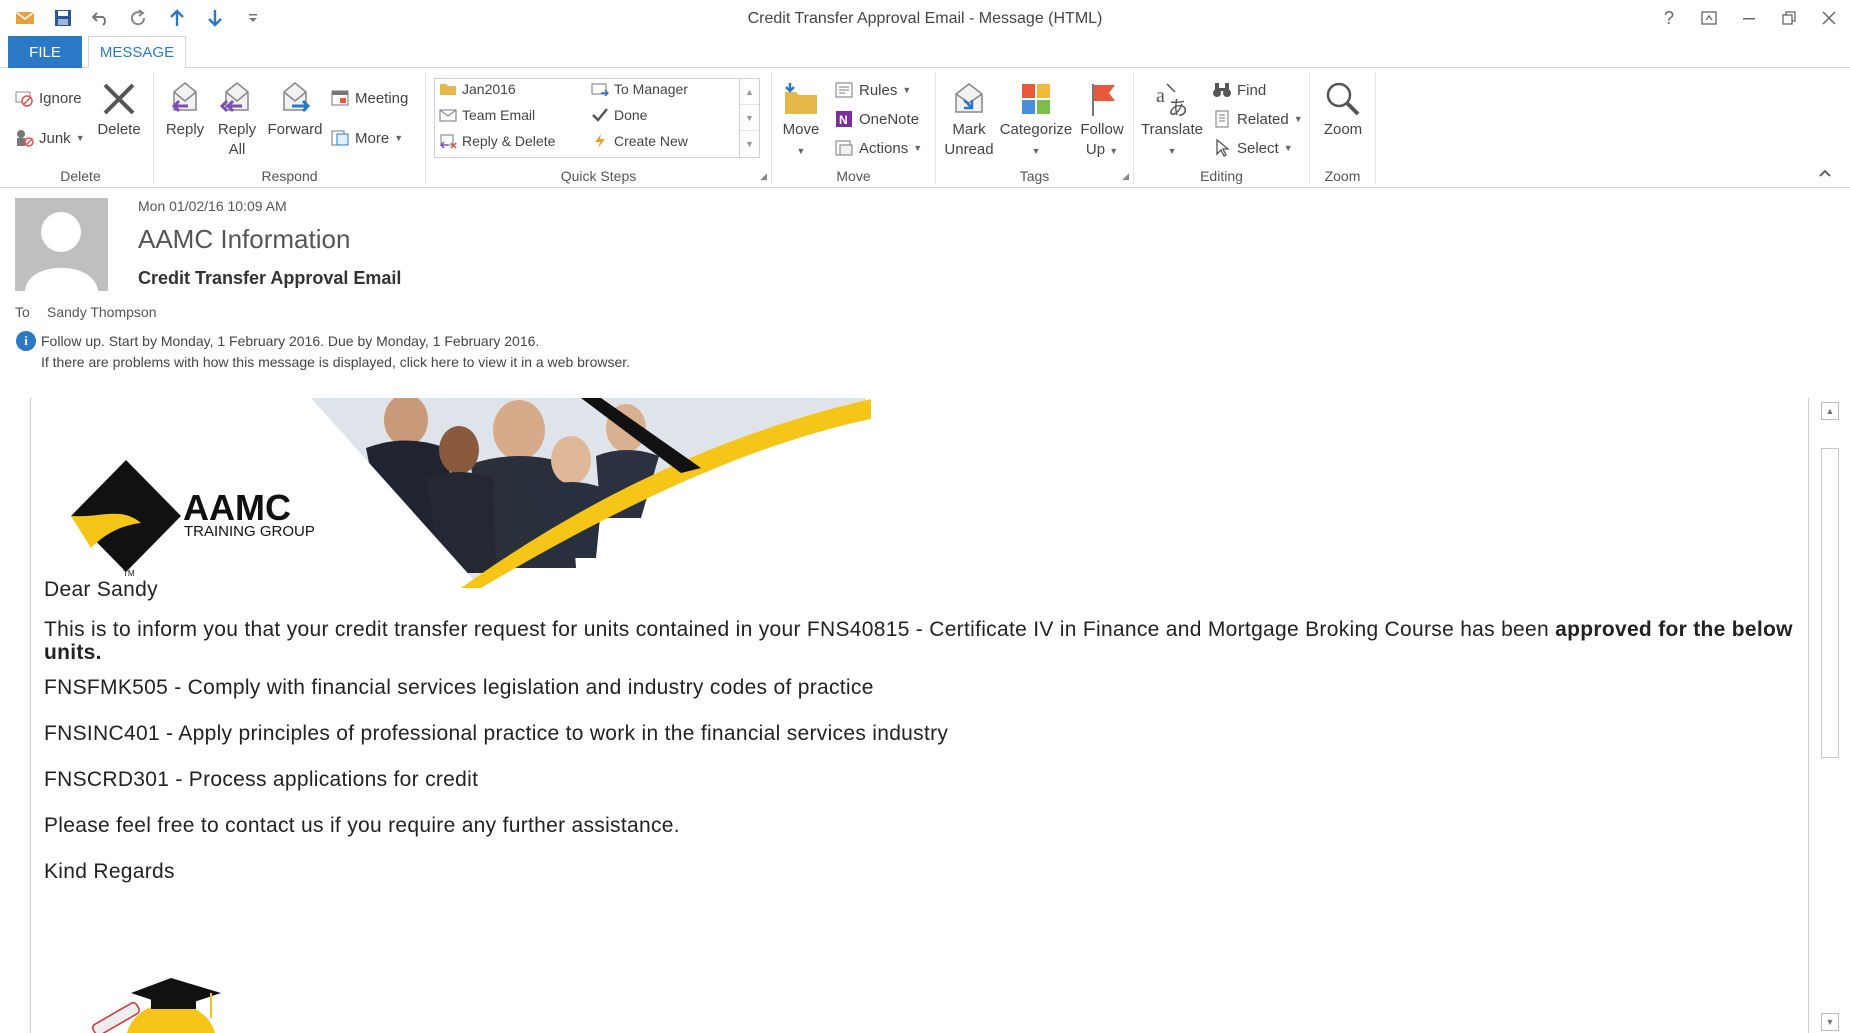 This screenshot has height=1033, width=1850. What do you see at coordinates (270, 278) in the screenshot?
I see `subject: Credit Transfer Approval Email` at bounding box center [270, 278].